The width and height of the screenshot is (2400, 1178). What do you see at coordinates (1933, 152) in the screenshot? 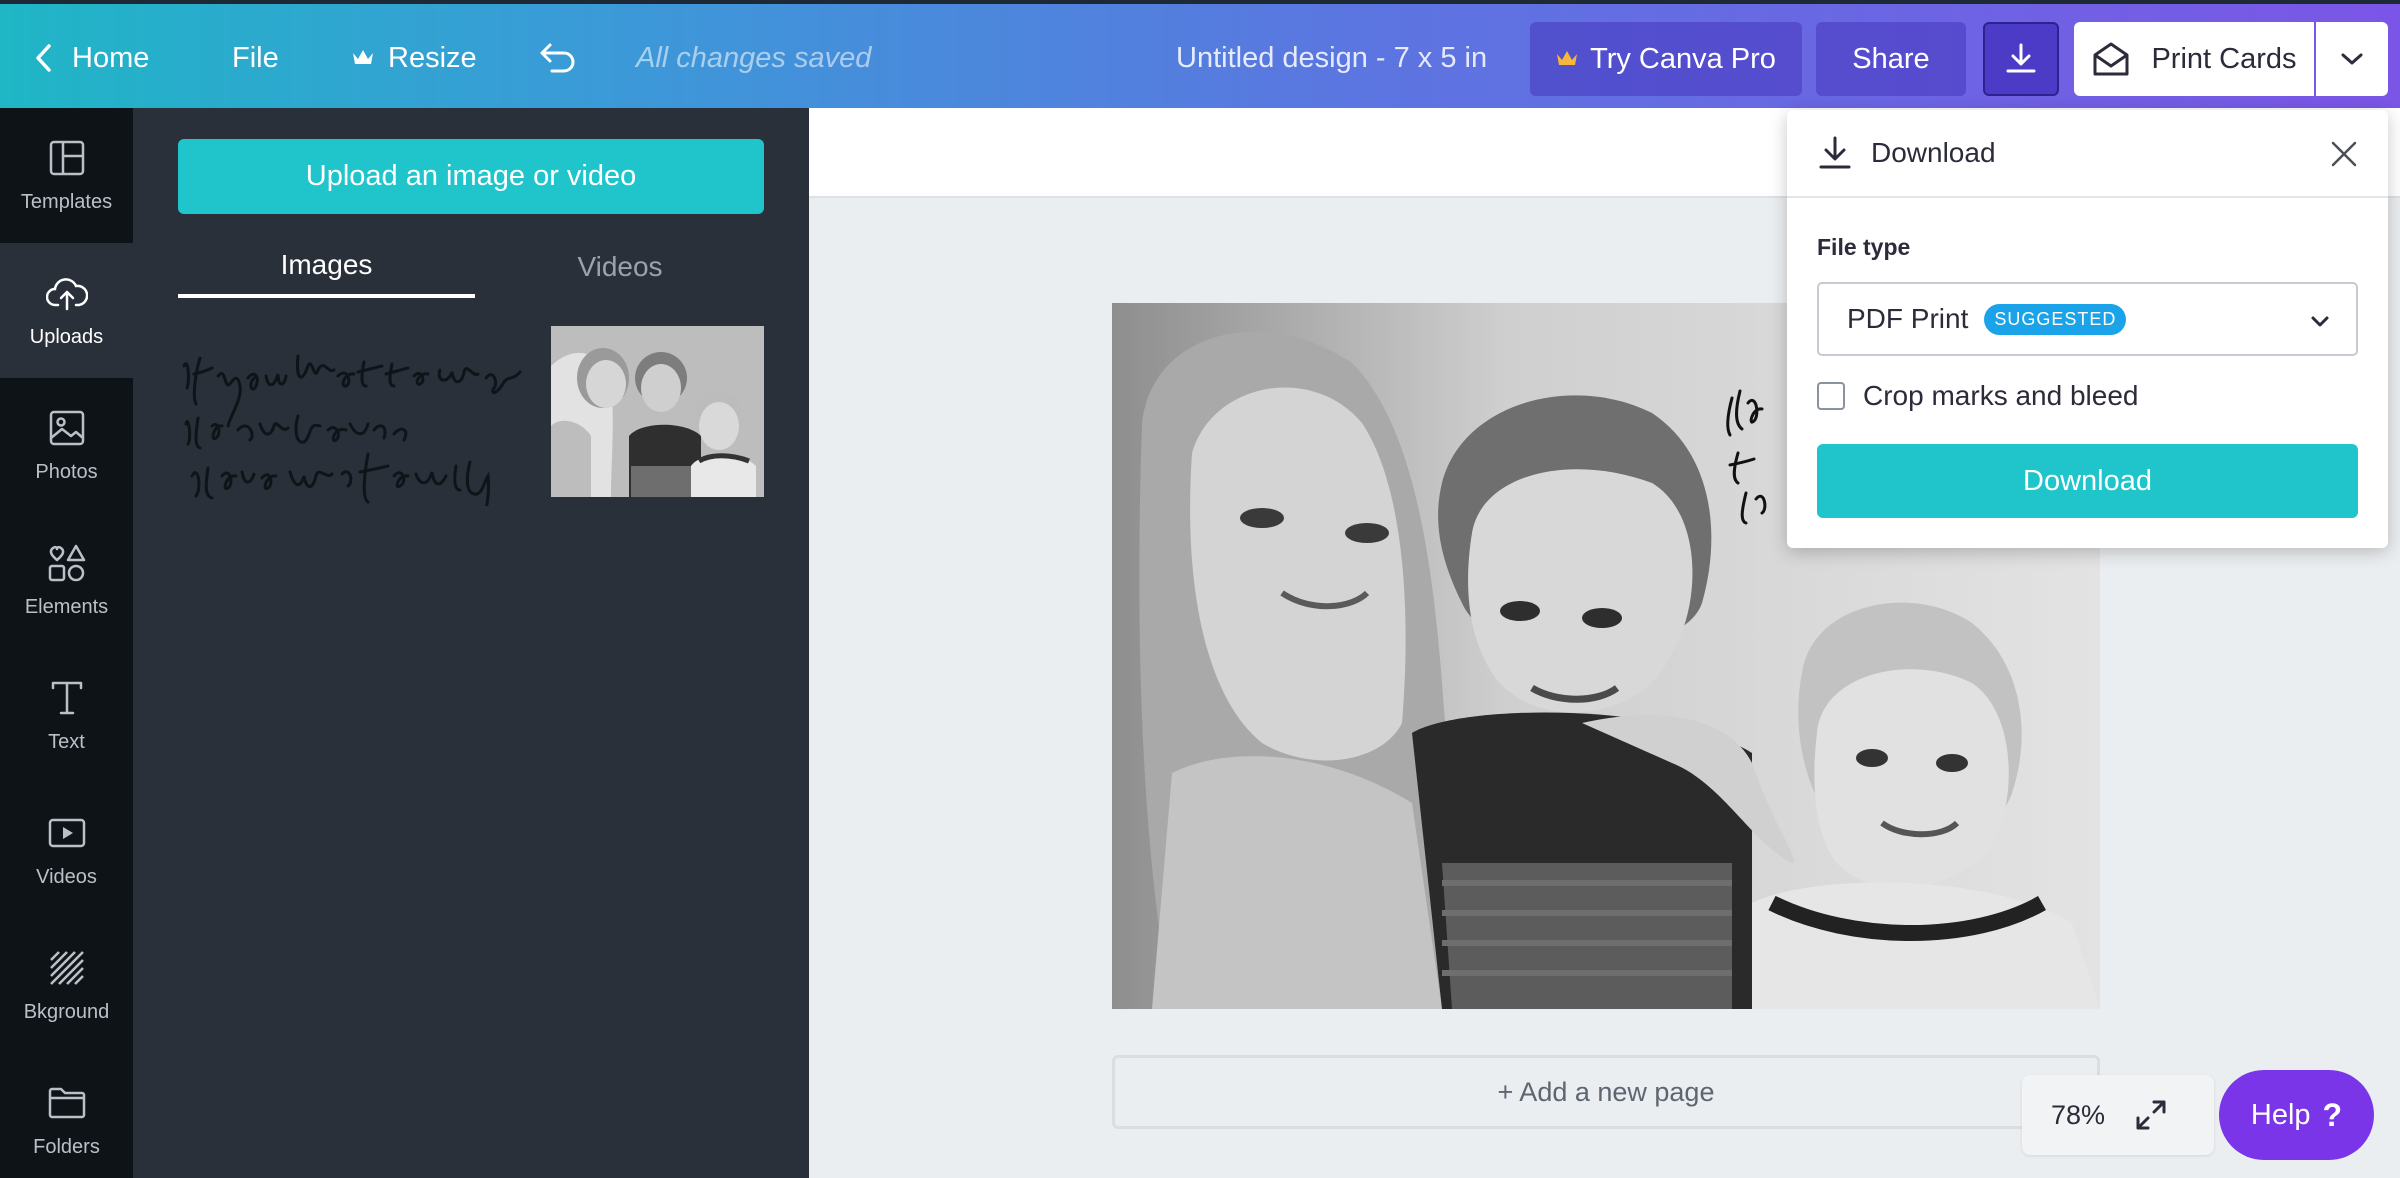
I see `download-popover-title: Download` at bounding box center [1933, 152].